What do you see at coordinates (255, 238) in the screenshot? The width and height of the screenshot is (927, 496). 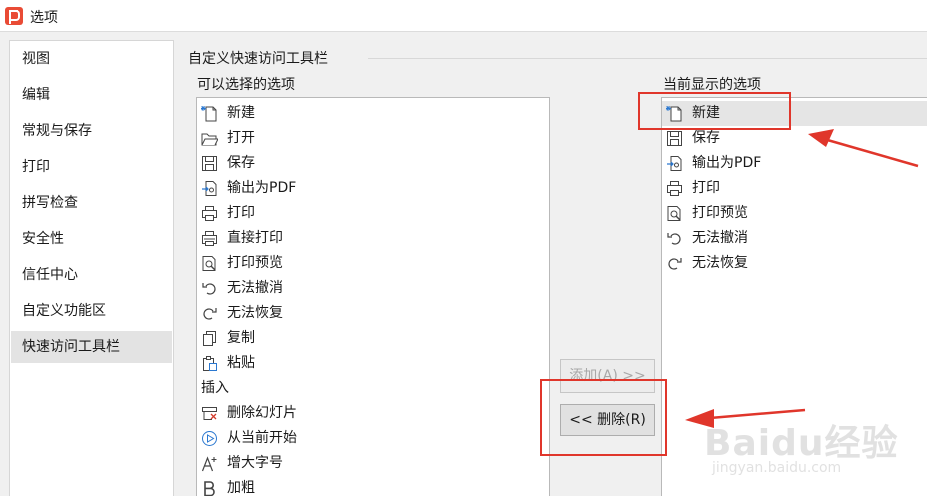 I see `list-item-label: 直接打印` at bounding box center [255, 238].